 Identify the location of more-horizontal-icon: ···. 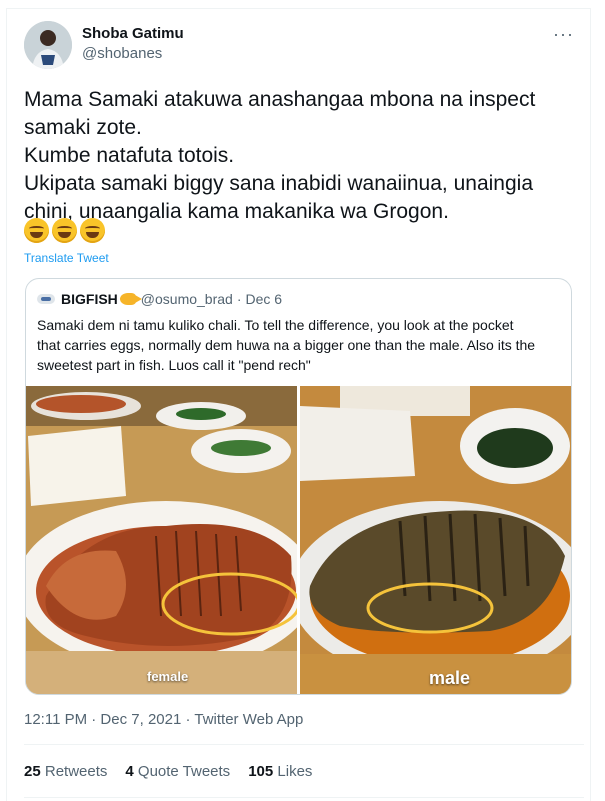
(563, 34).